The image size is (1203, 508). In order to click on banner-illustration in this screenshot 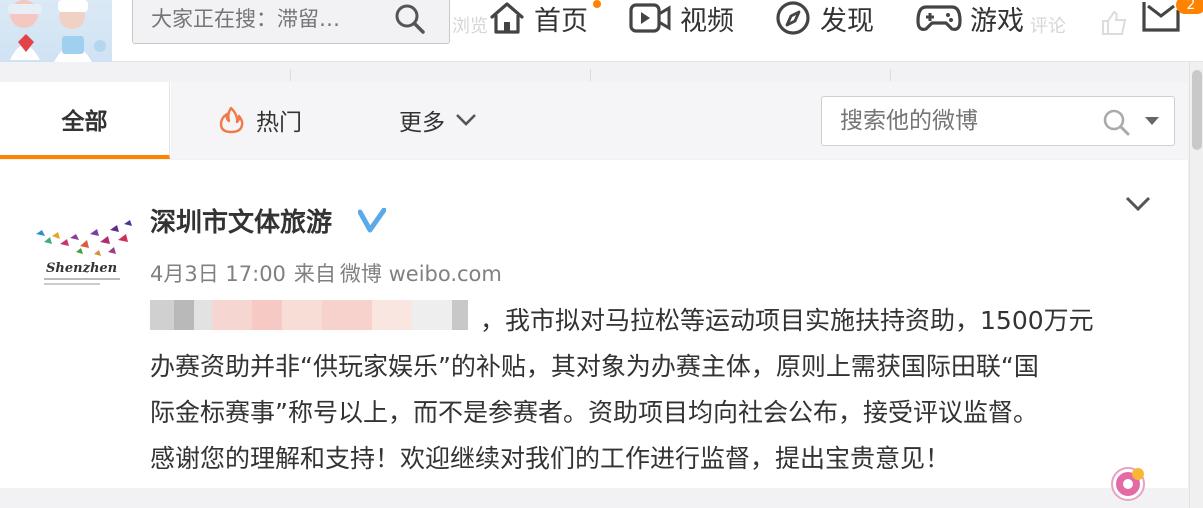, I will do `click(56, 31)`.